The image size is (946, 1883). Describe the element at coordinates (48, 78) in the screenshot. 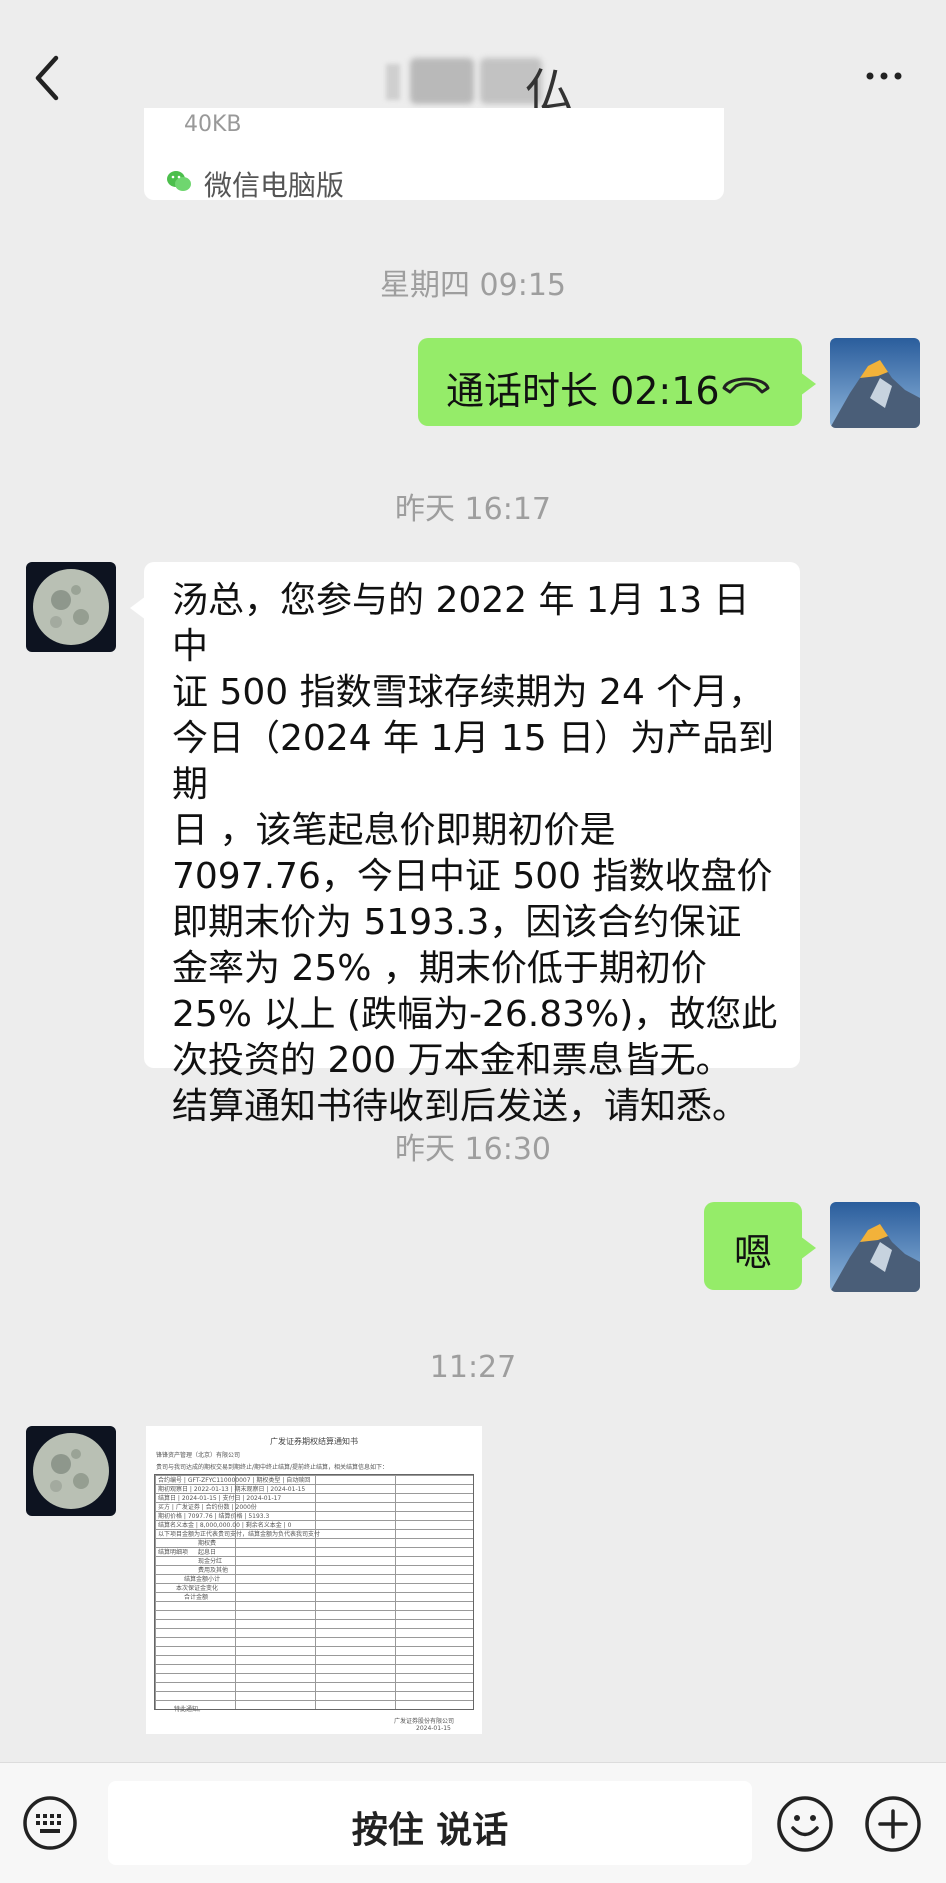

I see `back-icon` at that location.